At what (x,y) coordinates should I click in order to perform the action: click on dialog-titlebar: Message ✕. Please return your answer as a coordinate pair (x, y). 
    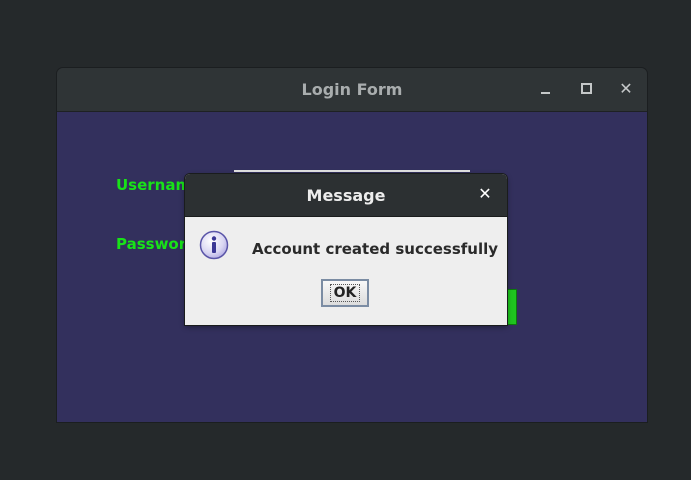
    Looking at the image, I should click on (346, 195).